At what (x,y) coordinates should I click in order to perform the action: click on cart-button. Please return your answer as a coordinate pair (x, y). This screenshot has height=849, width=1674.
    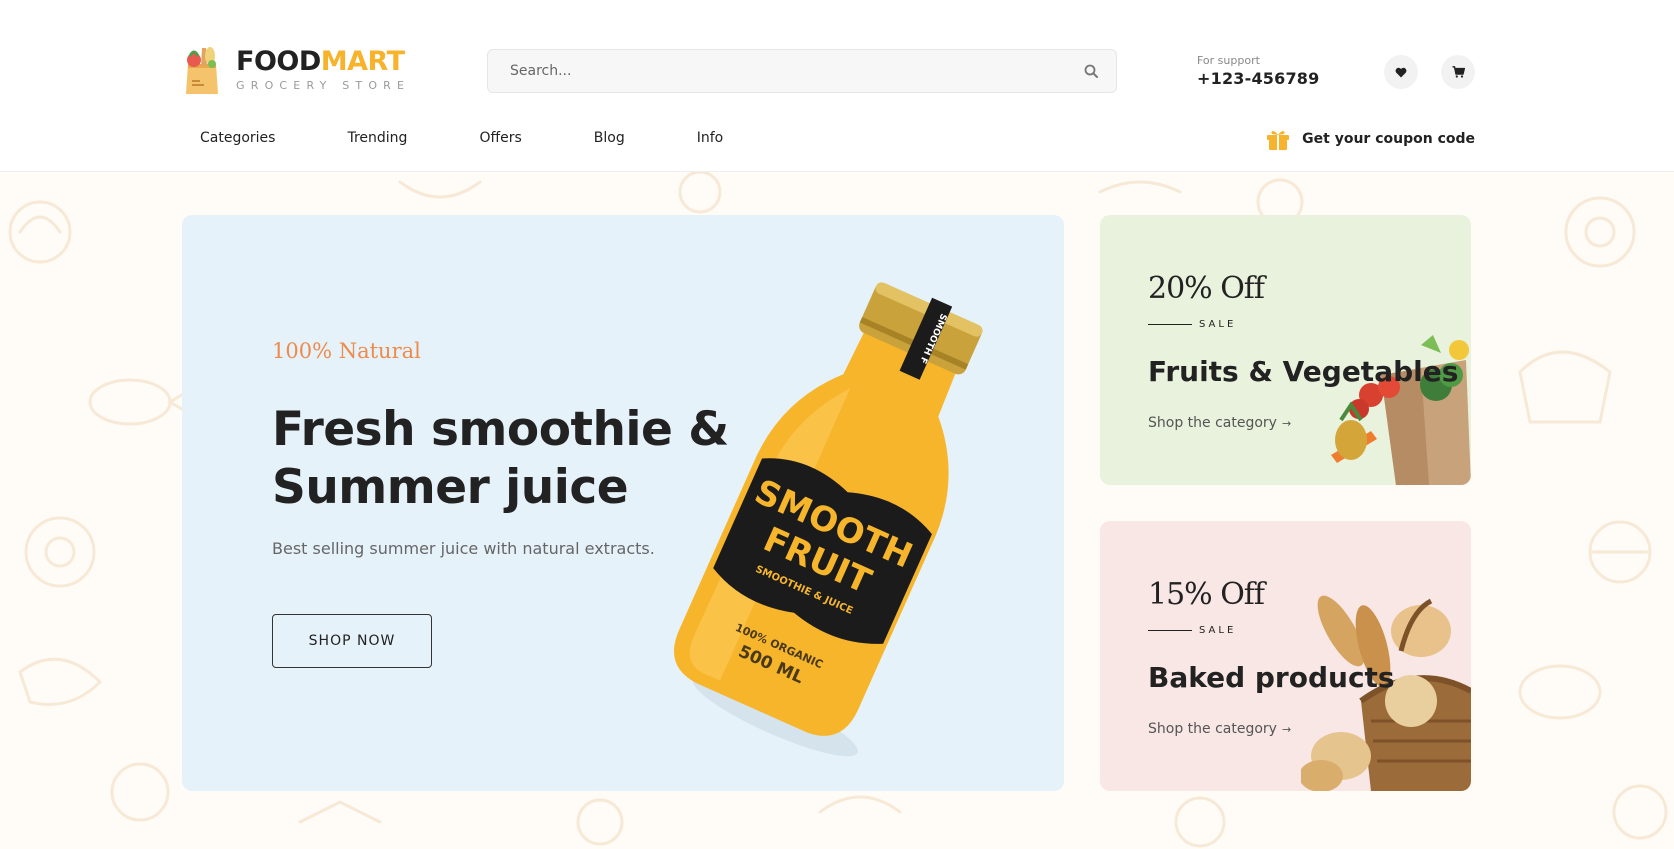
    Looking at the image, I should click on (1458, 72).